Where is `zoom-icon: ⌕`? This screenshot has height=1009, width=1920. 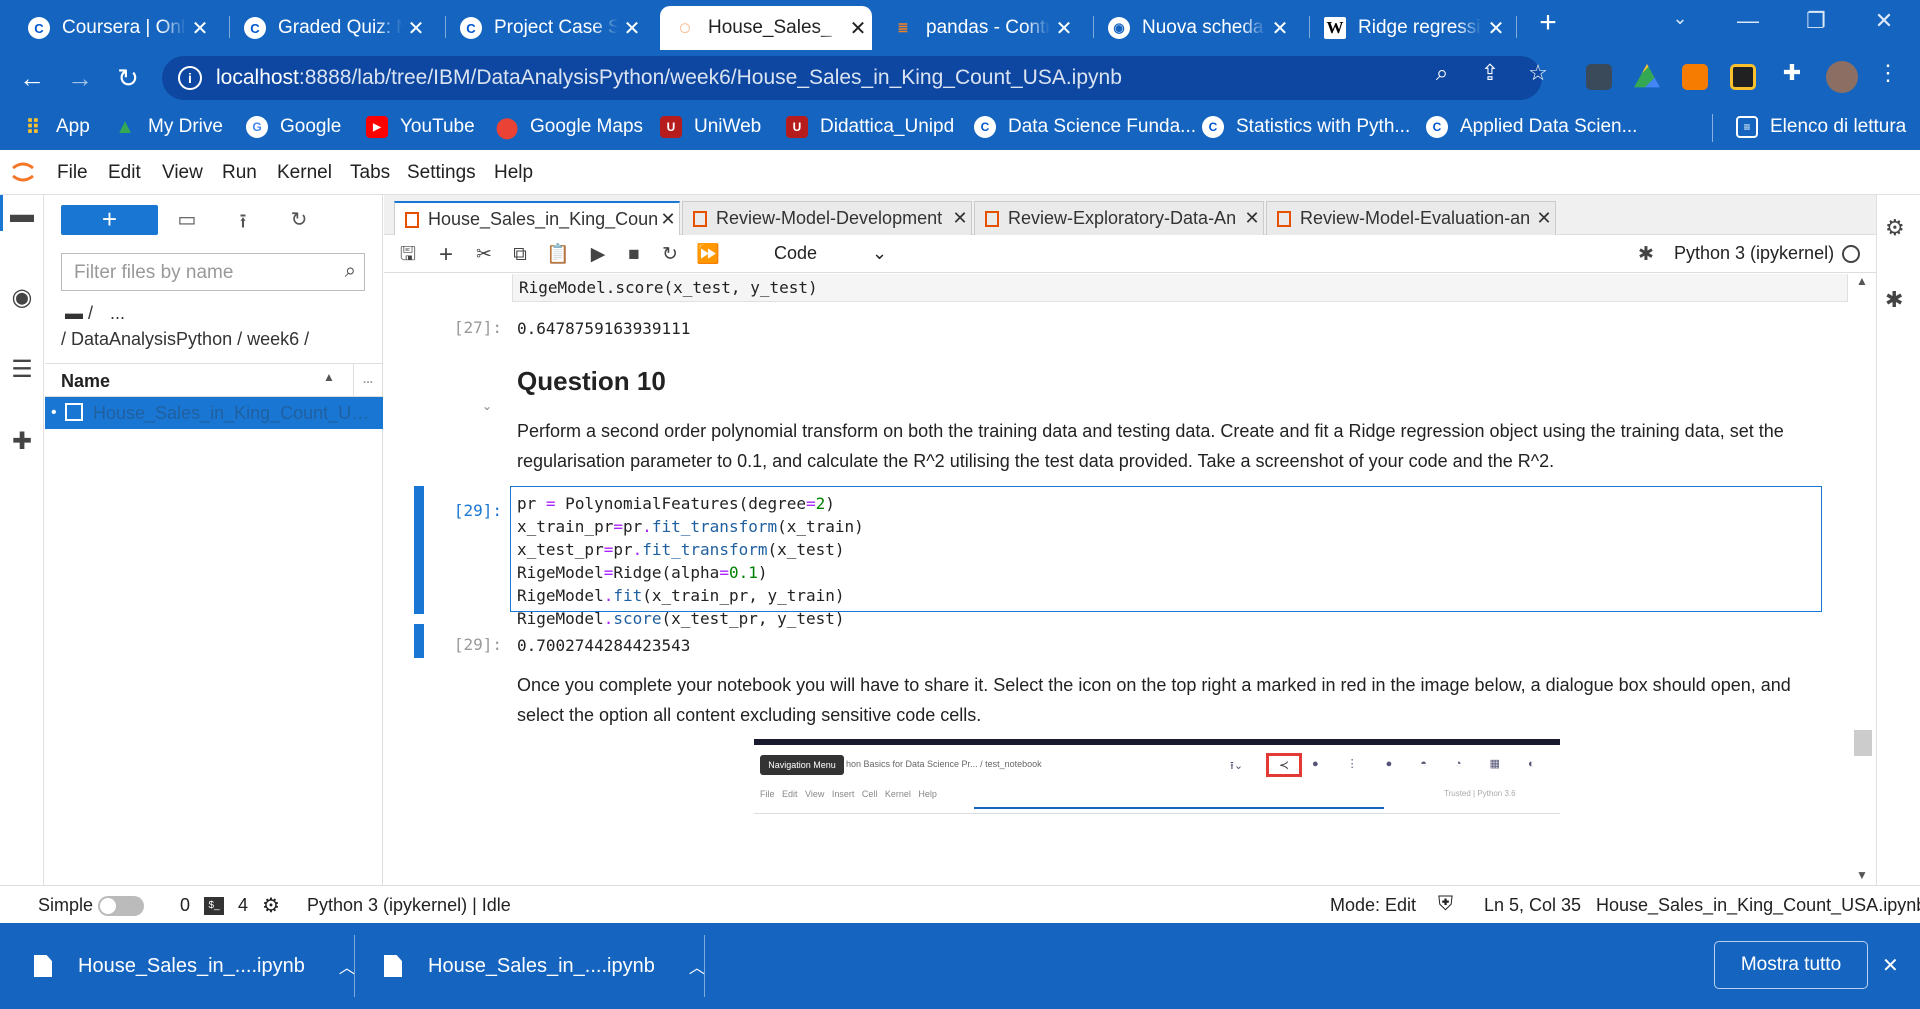
zoom-icon: ⌕ is located at coordinates (1442, 73).